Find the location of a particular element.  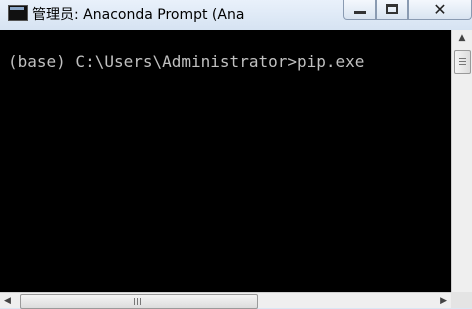

close-button: ✕ is located at coordinates (440, 10).